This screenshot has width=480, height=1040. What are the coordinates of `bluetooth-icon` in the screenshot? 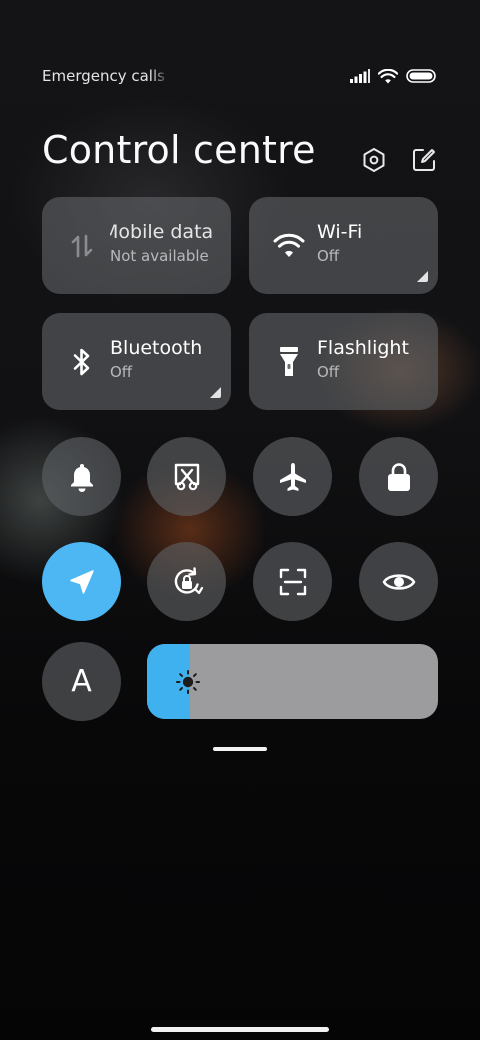 It's located at (82, 362).